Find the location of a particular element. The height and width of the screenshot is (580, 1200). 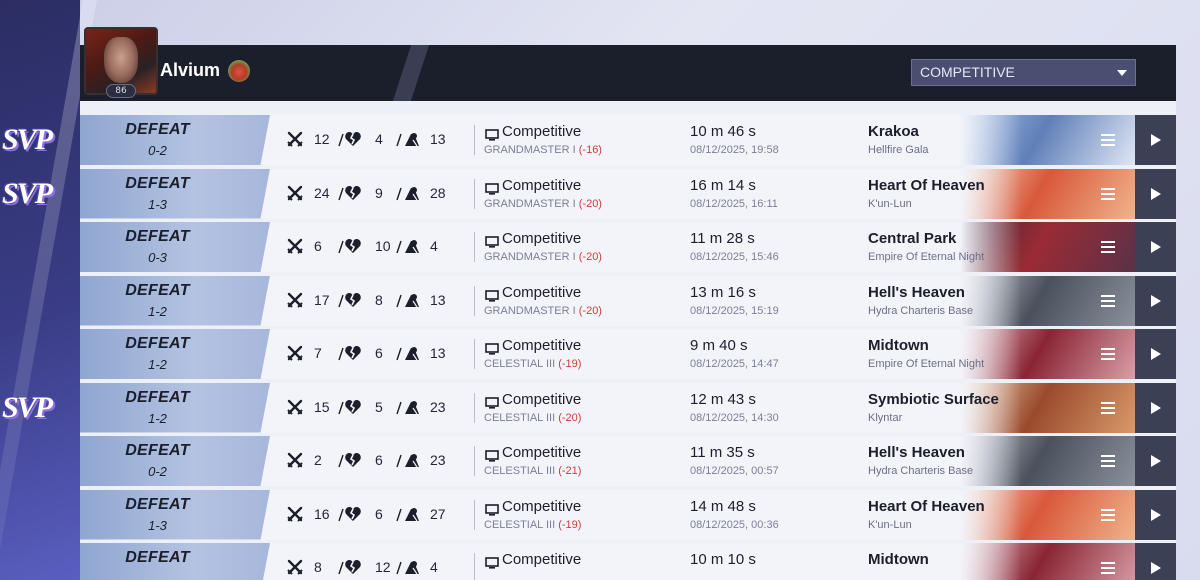

rank-change: (-16) is located at coordinates (590, 150).